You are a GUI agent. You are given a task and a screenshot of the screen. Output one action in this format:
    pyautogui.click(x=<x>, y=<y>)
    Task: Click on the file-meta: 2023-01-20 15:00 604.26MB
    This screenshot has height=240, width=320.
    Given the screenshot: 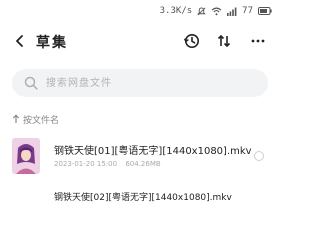 What is the action you would take?
    pyautogui.click(x=107, y=164)
    